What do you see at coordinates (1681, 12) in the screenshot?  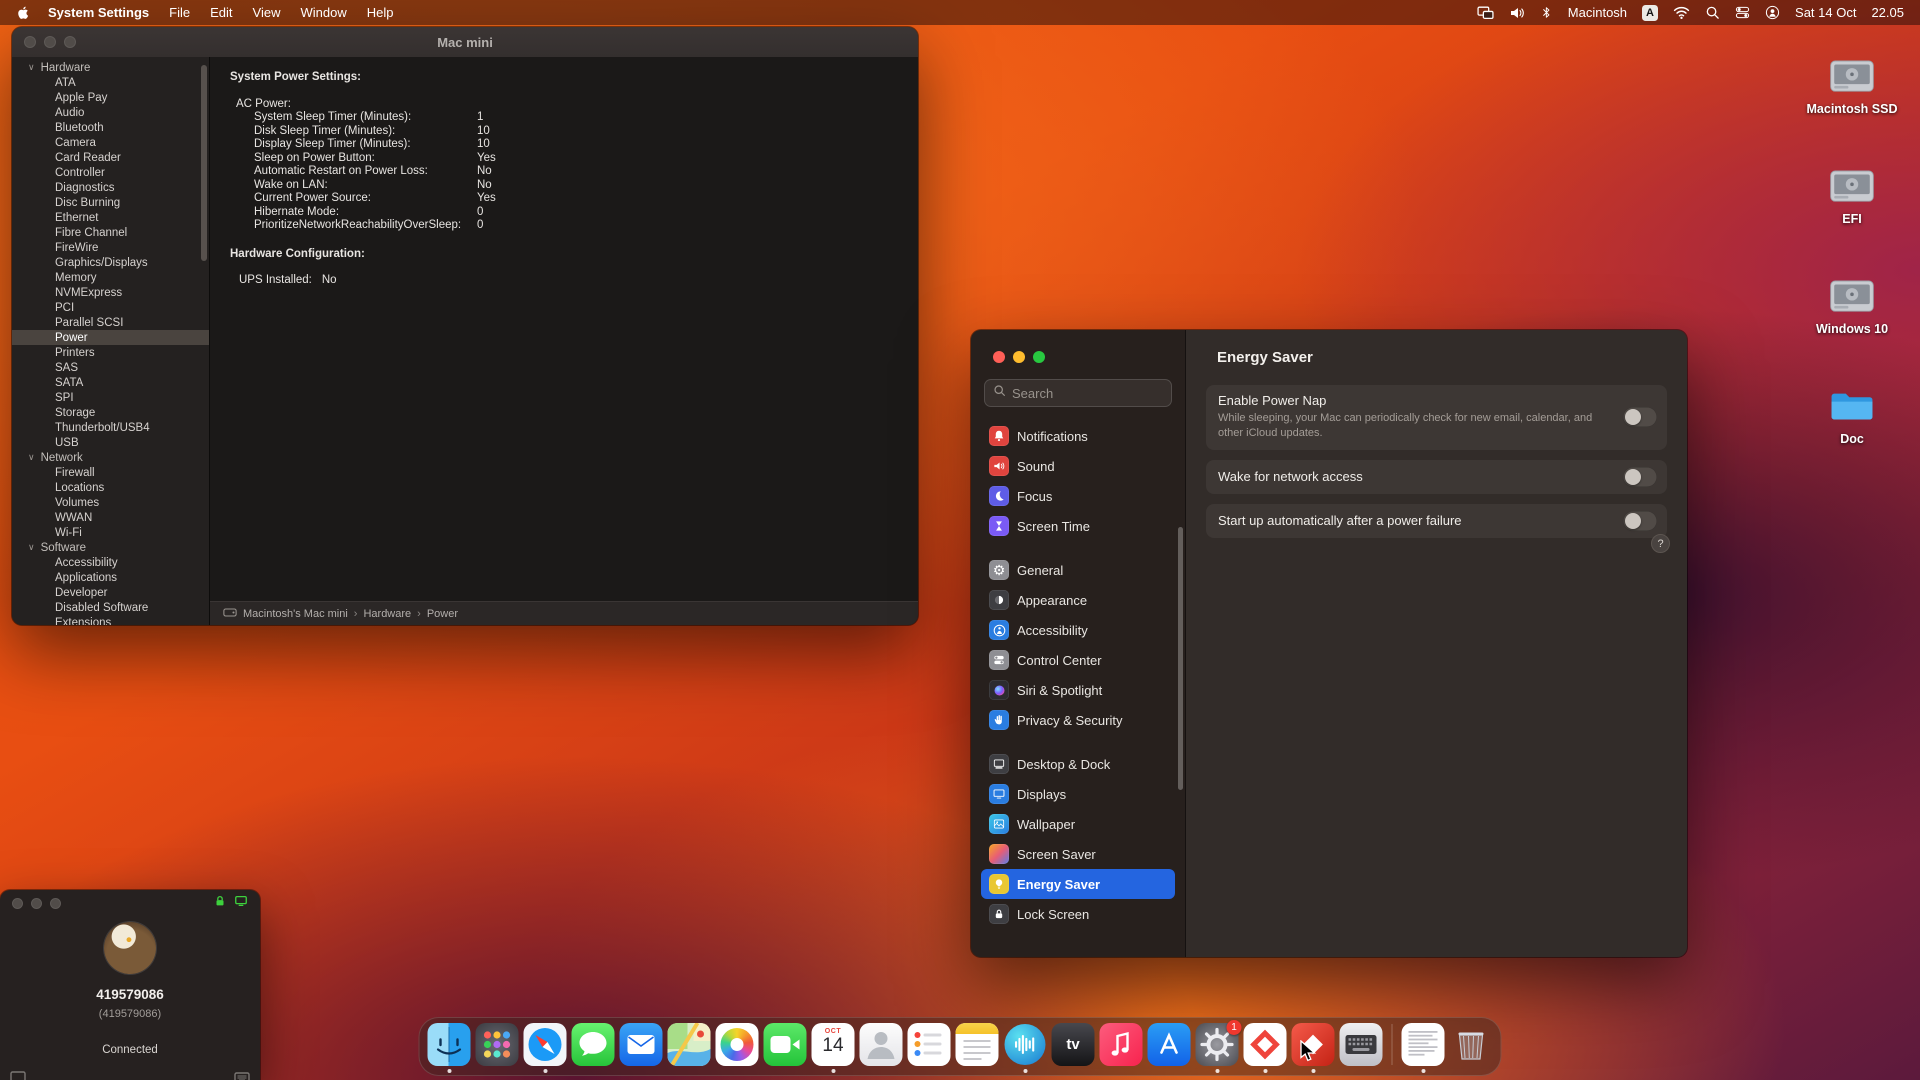 I see `wifi-icon` at bounding box center [1681, 12].